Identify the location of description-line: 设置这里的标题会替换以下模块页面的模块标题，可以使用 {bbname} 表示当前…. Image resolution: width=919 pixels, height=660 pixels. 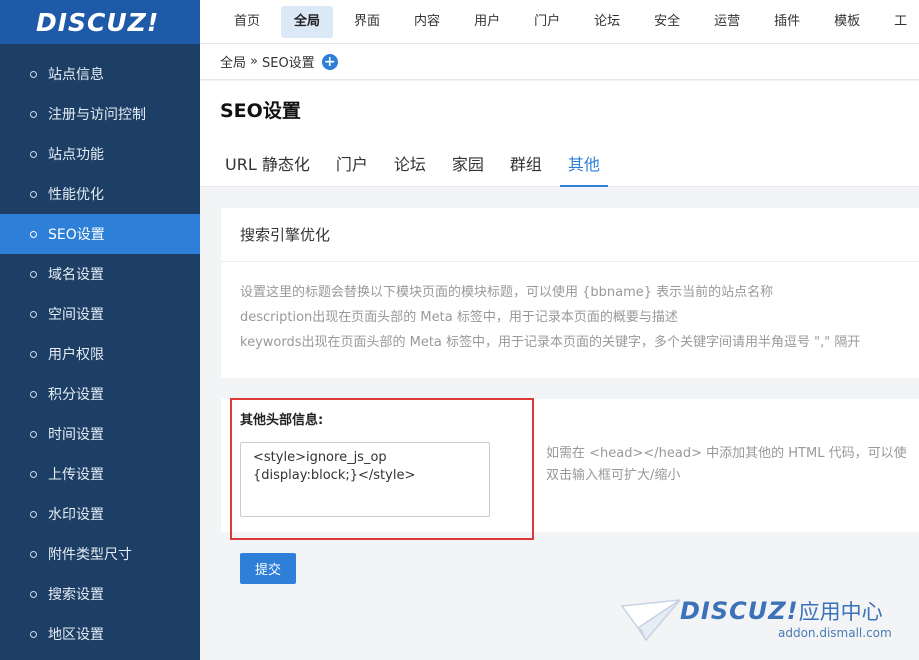
(507, 292).